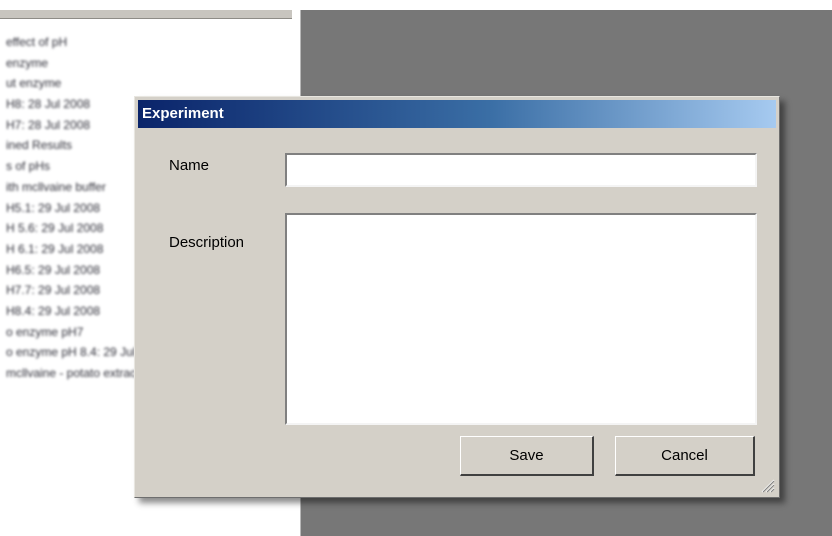 The width and height of the screenshot is (832, 536). Describe the element at coordinates (416, 5) in the screenshot. I see `top-strip` at that location.